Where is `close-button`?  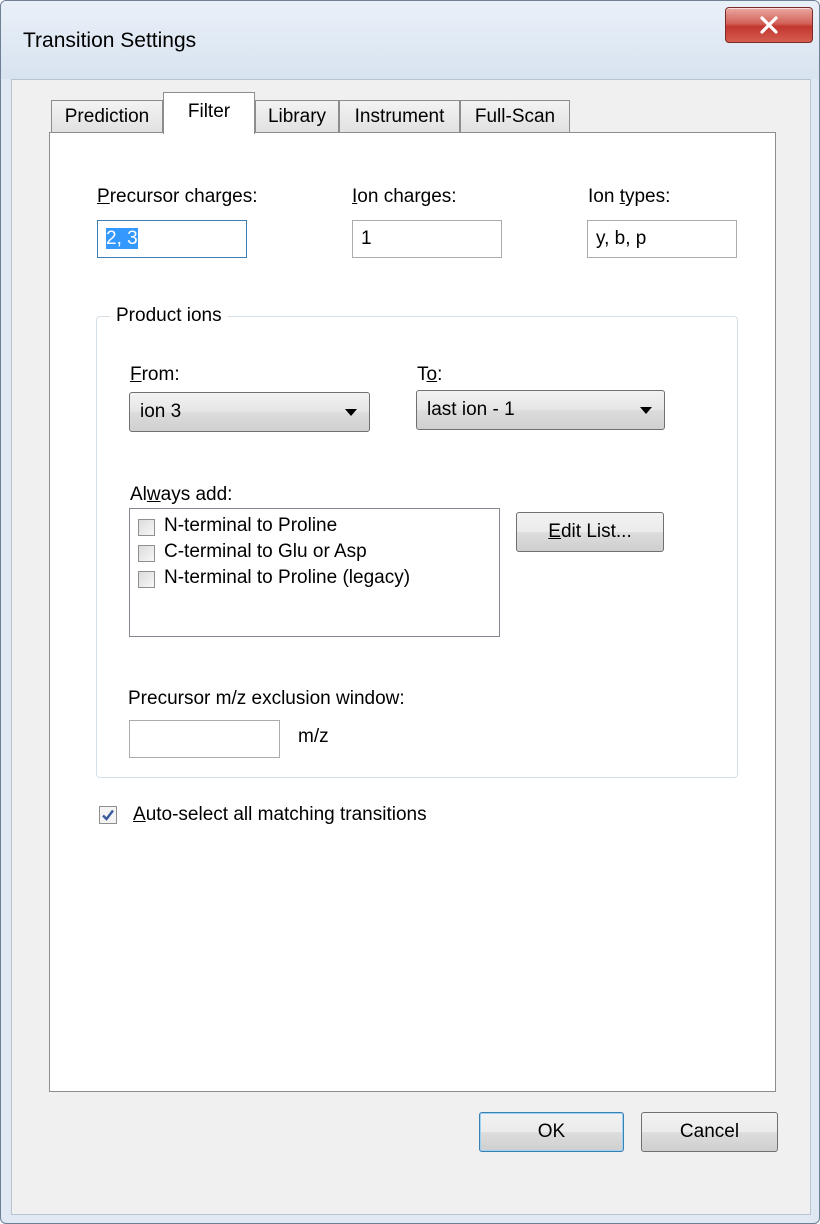 close-button is located at coordinates (769, 25).